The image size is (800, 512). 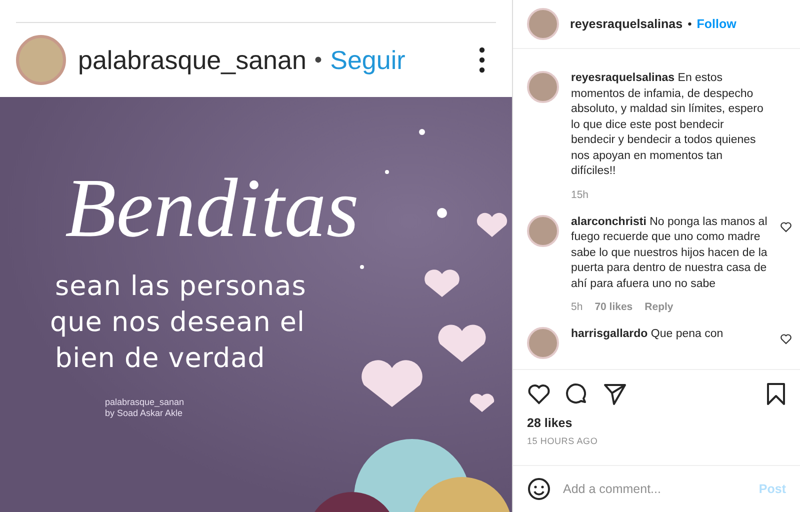 I want to click on emoji-icon, so click(x=539, y=489).